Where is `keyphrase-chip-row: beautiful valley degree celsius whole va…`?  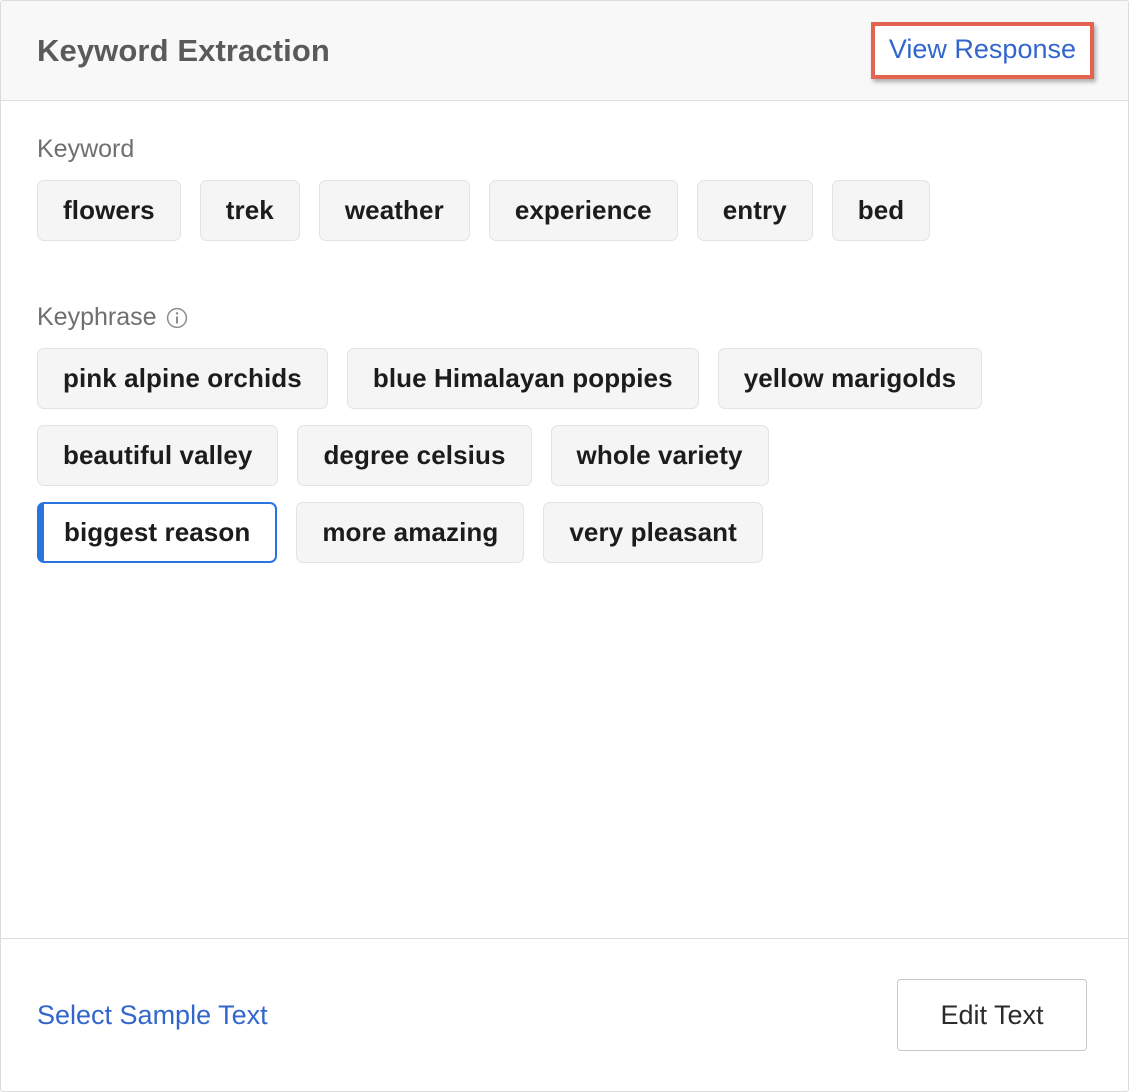
keyphrase-chip-row: beautiful valley degree celsius whole va… is located at coordinates (564, 455).